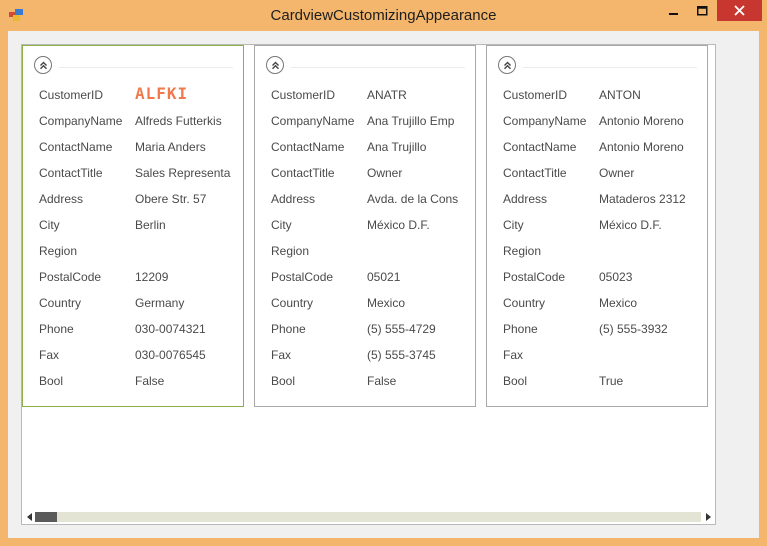 The width and height of the screenshot is (767, 546). Describe the element at coordinates (190, 147) in the screenshot. I see `field-value: Maria Anders` at that location.